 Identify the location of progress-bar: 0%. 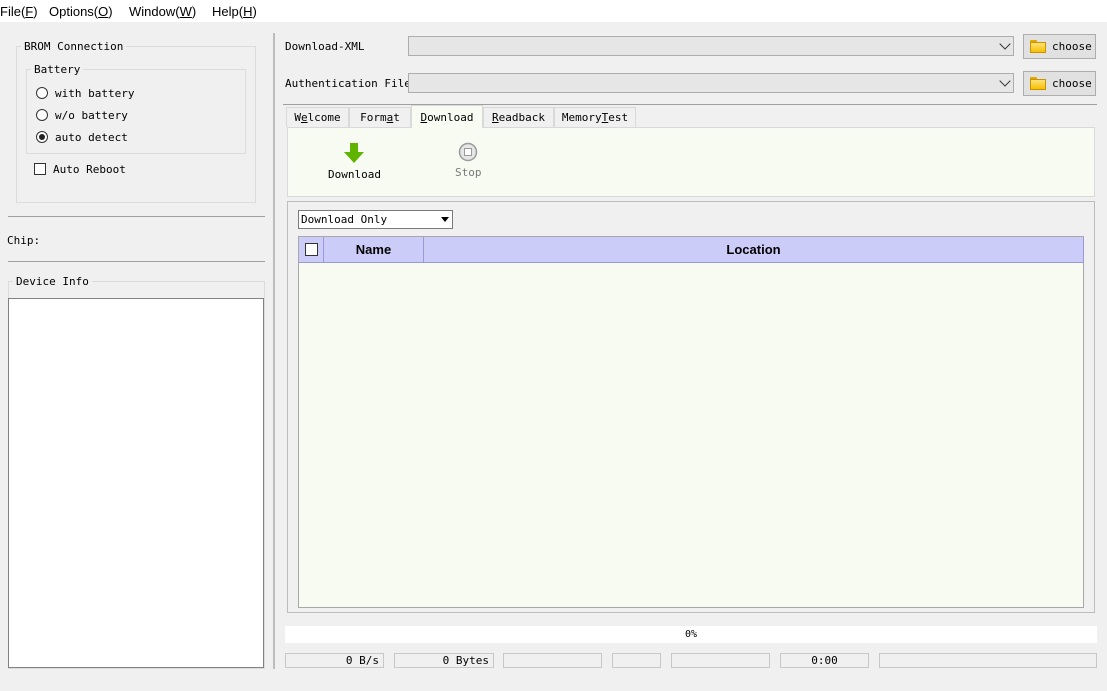
(691, 634).